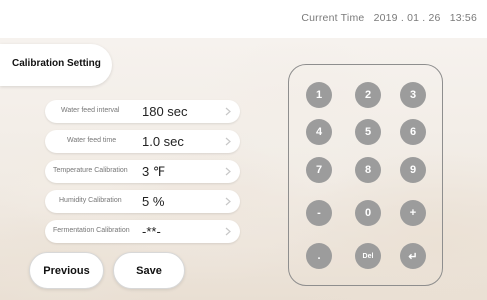 The image size is (487, 300). I want to click on page-title: Calibration Setting, so click(56, 63).